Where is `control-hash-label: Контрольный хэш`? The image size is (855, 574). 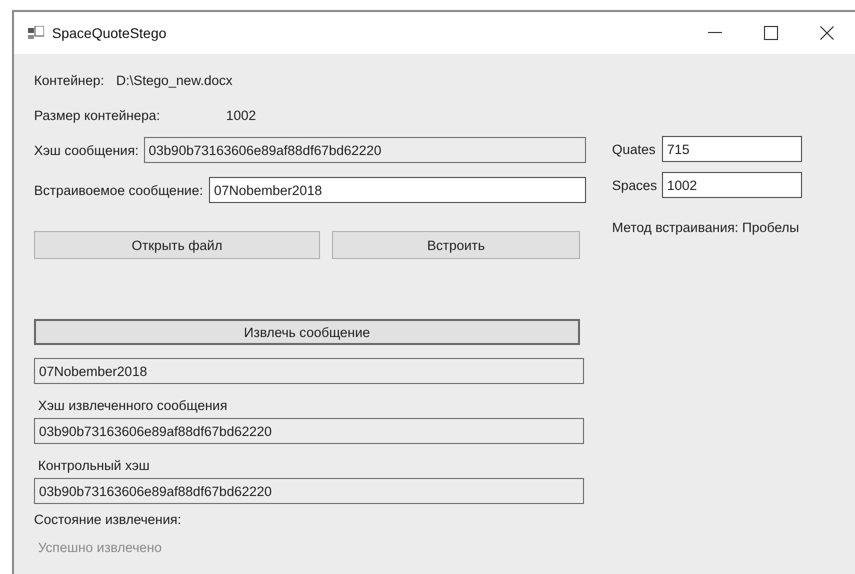 control-hash-label: Контрольный хэш is located at coordinates (94, 466).